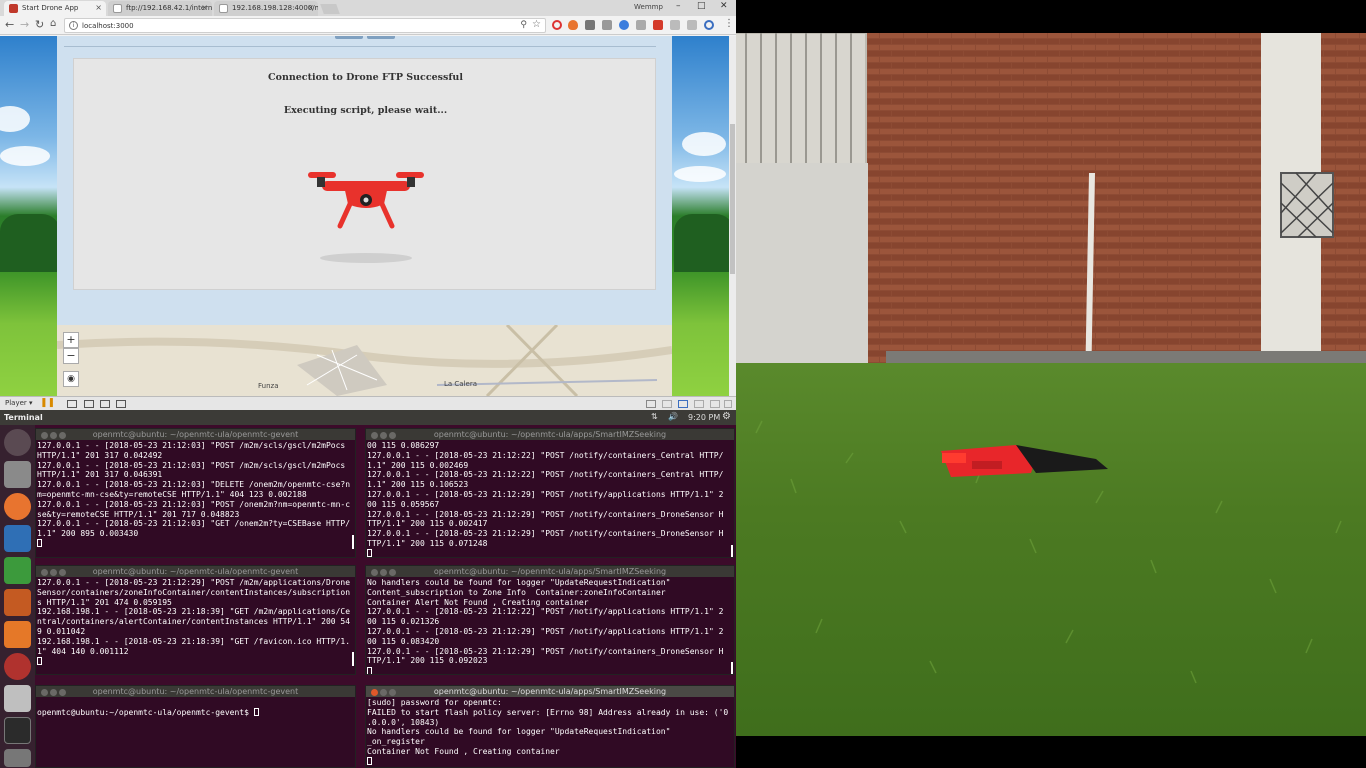  I want to click on map-label-la-calera: La Calera, so click(461, 384).